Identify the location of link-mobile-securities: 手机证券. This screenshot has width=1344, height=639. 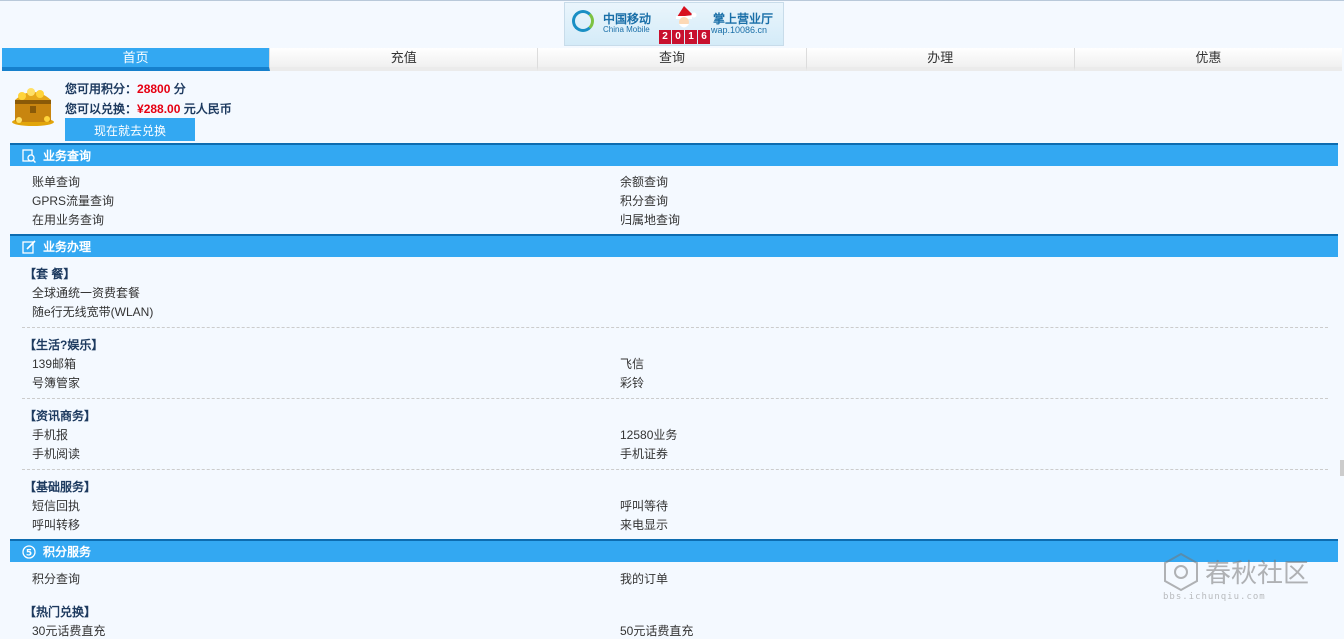
(644, 453).